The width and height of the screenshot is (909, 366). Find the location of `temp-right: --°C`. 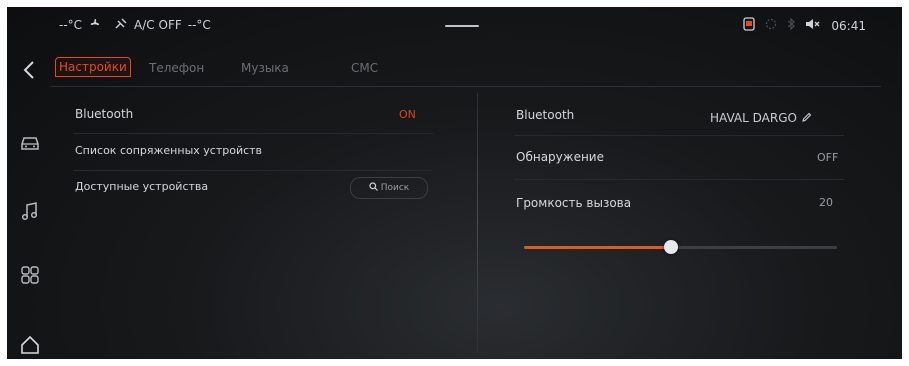

temp-right: --°C is located at coordinates (199, 24).